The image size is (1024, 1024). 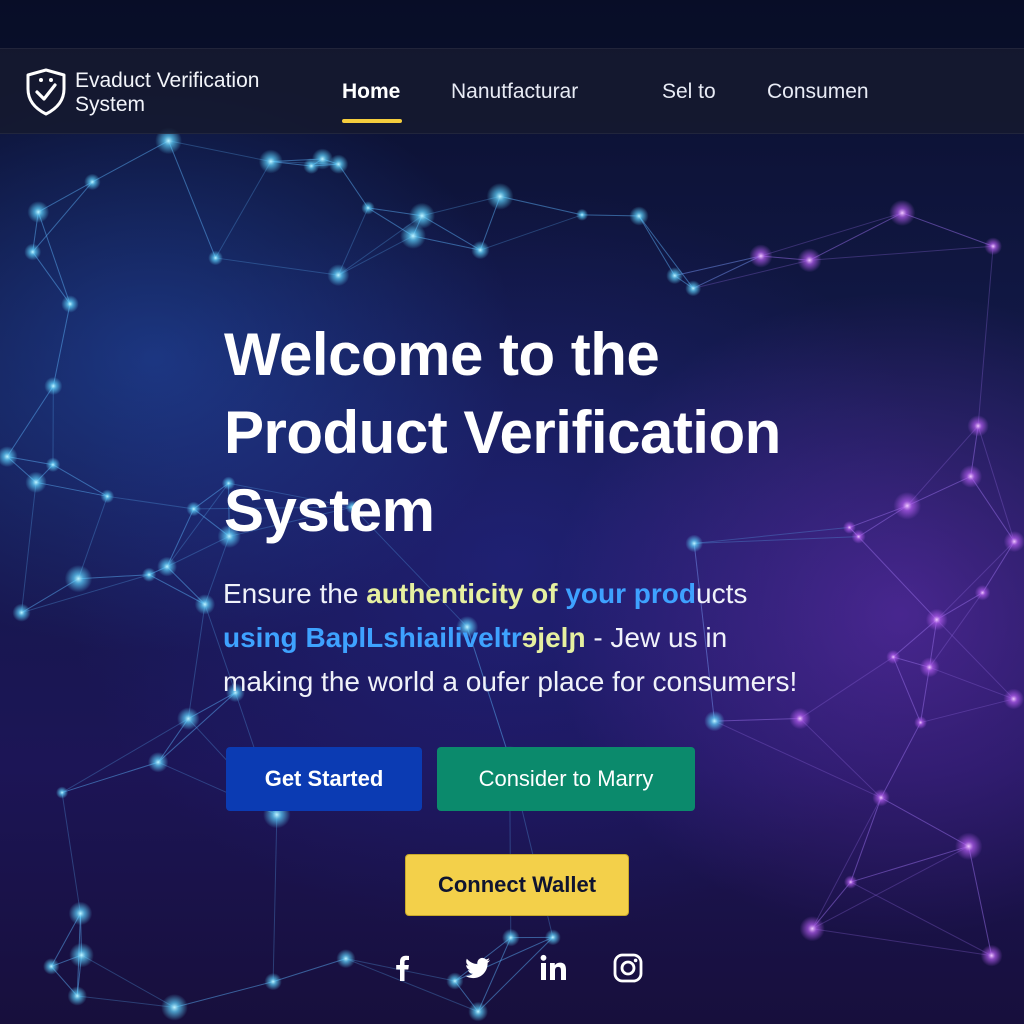 What do you see at coordinates (402, 968) in the screenshot?
I see `facebook-icon` at bounding box center [402, 968].